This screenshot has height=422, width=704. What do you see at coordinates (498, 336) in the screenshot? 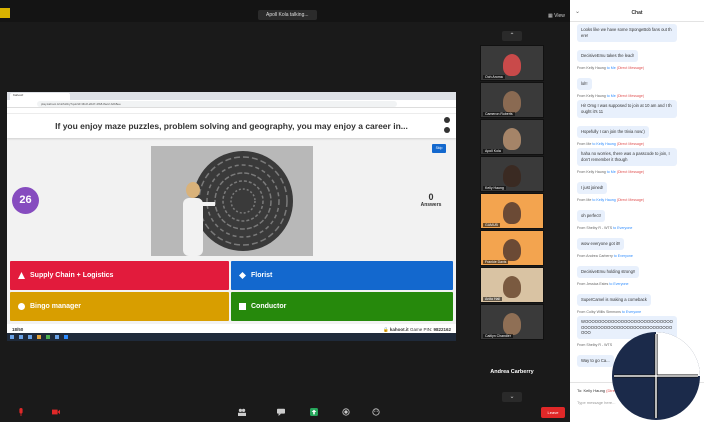
I see `participant-name: Caitlyn Chandler` at bounding box center [498, 336].